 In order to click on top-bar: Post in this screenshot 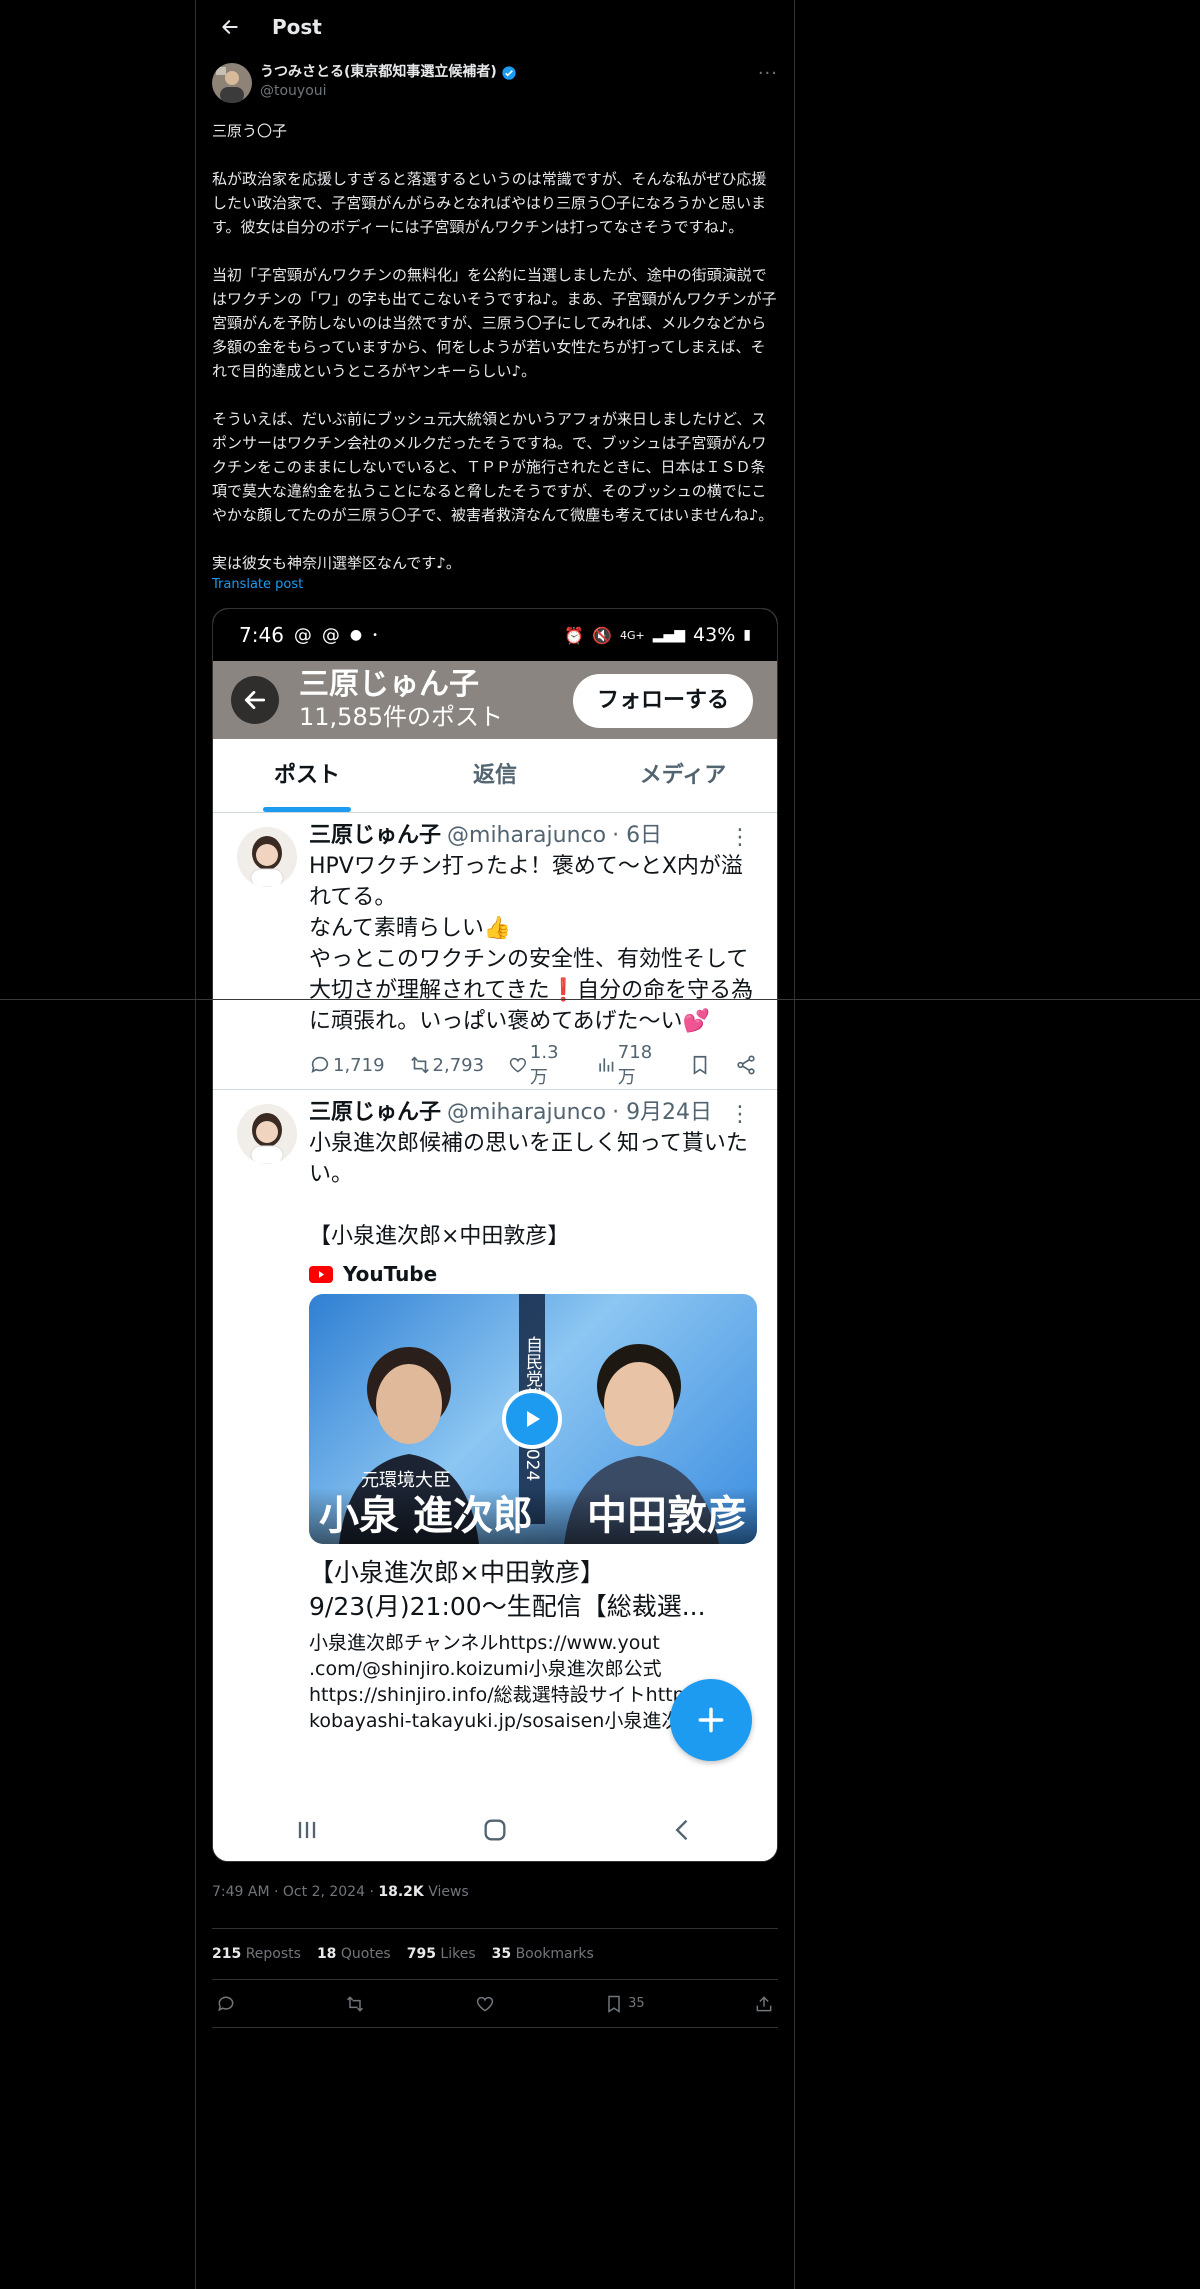, I will do `click(495, 26)`.